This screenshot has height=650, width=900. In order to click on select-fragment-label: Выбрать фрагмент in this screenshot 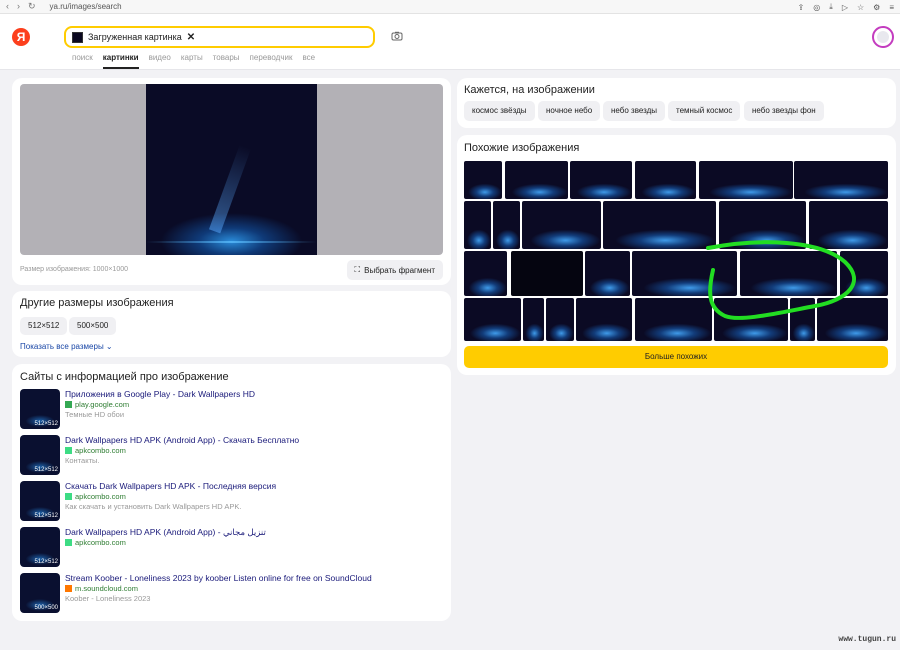, I will do `click(399, 270)`.